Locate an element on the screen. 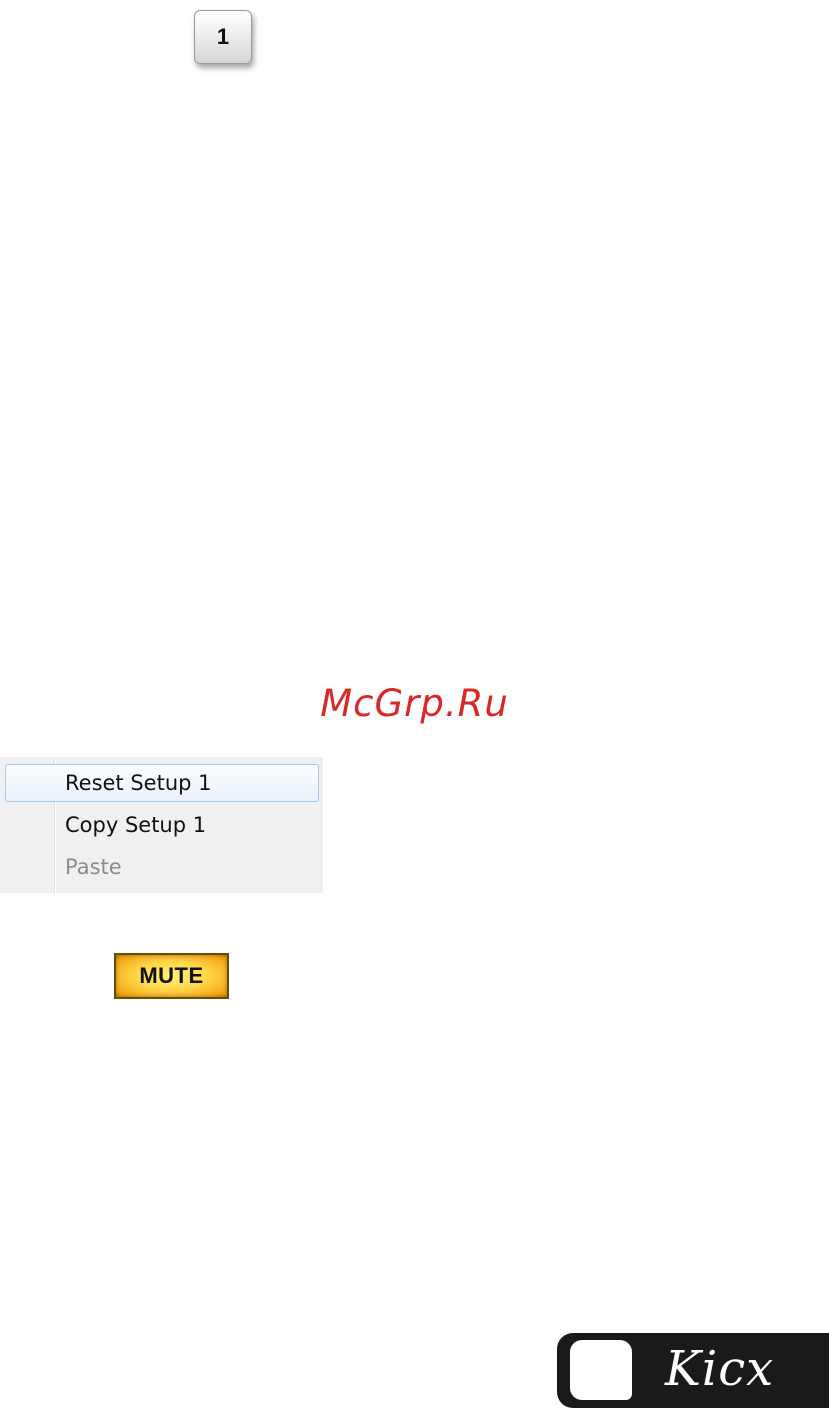  menu-item-paste: Paste is located at coordinates (162, 867).